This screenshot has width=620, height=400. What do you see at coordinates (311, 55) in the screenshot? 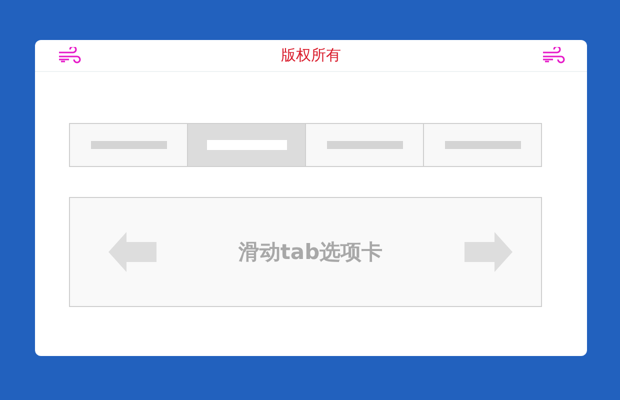
I see `header-title: 版权所有` at bounding box center [311, 55].